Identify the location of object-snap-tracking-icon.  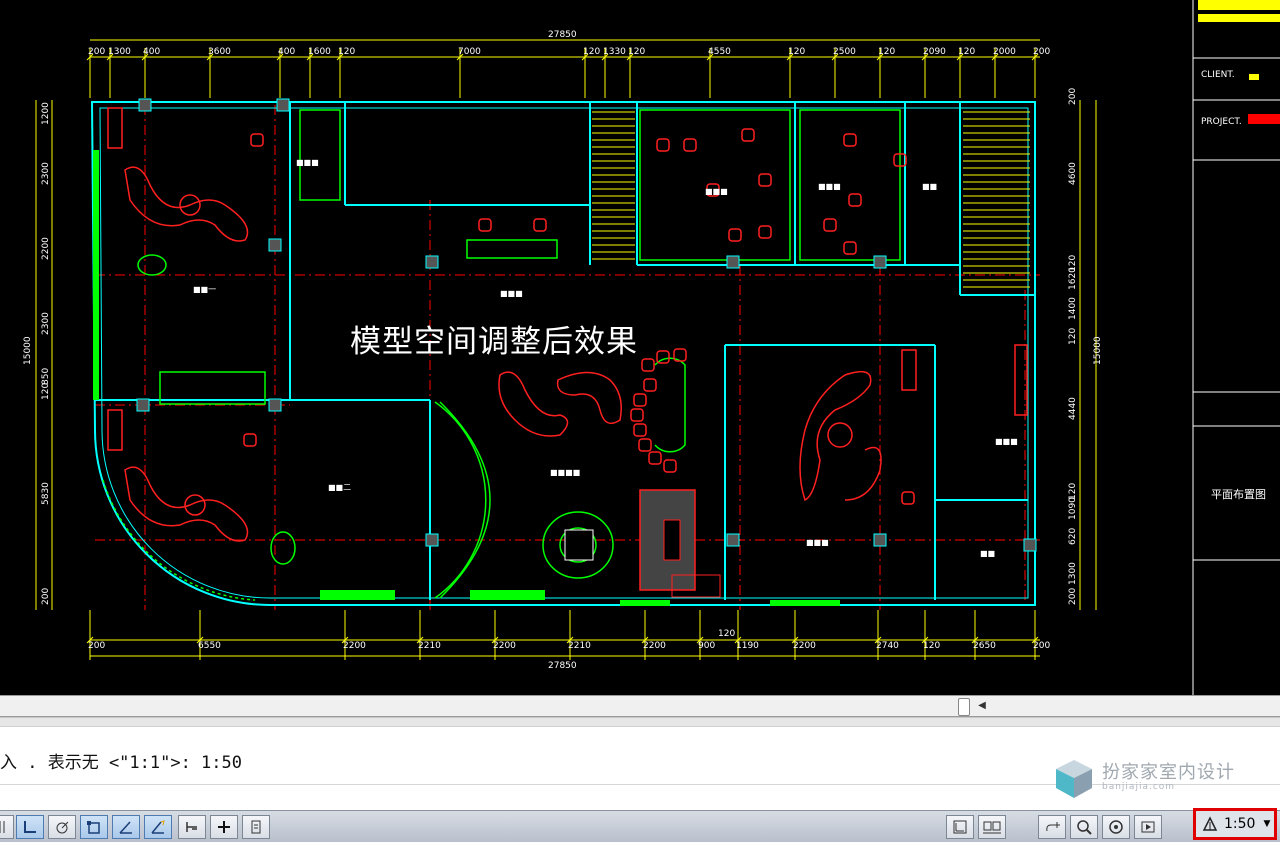
(126, 827).